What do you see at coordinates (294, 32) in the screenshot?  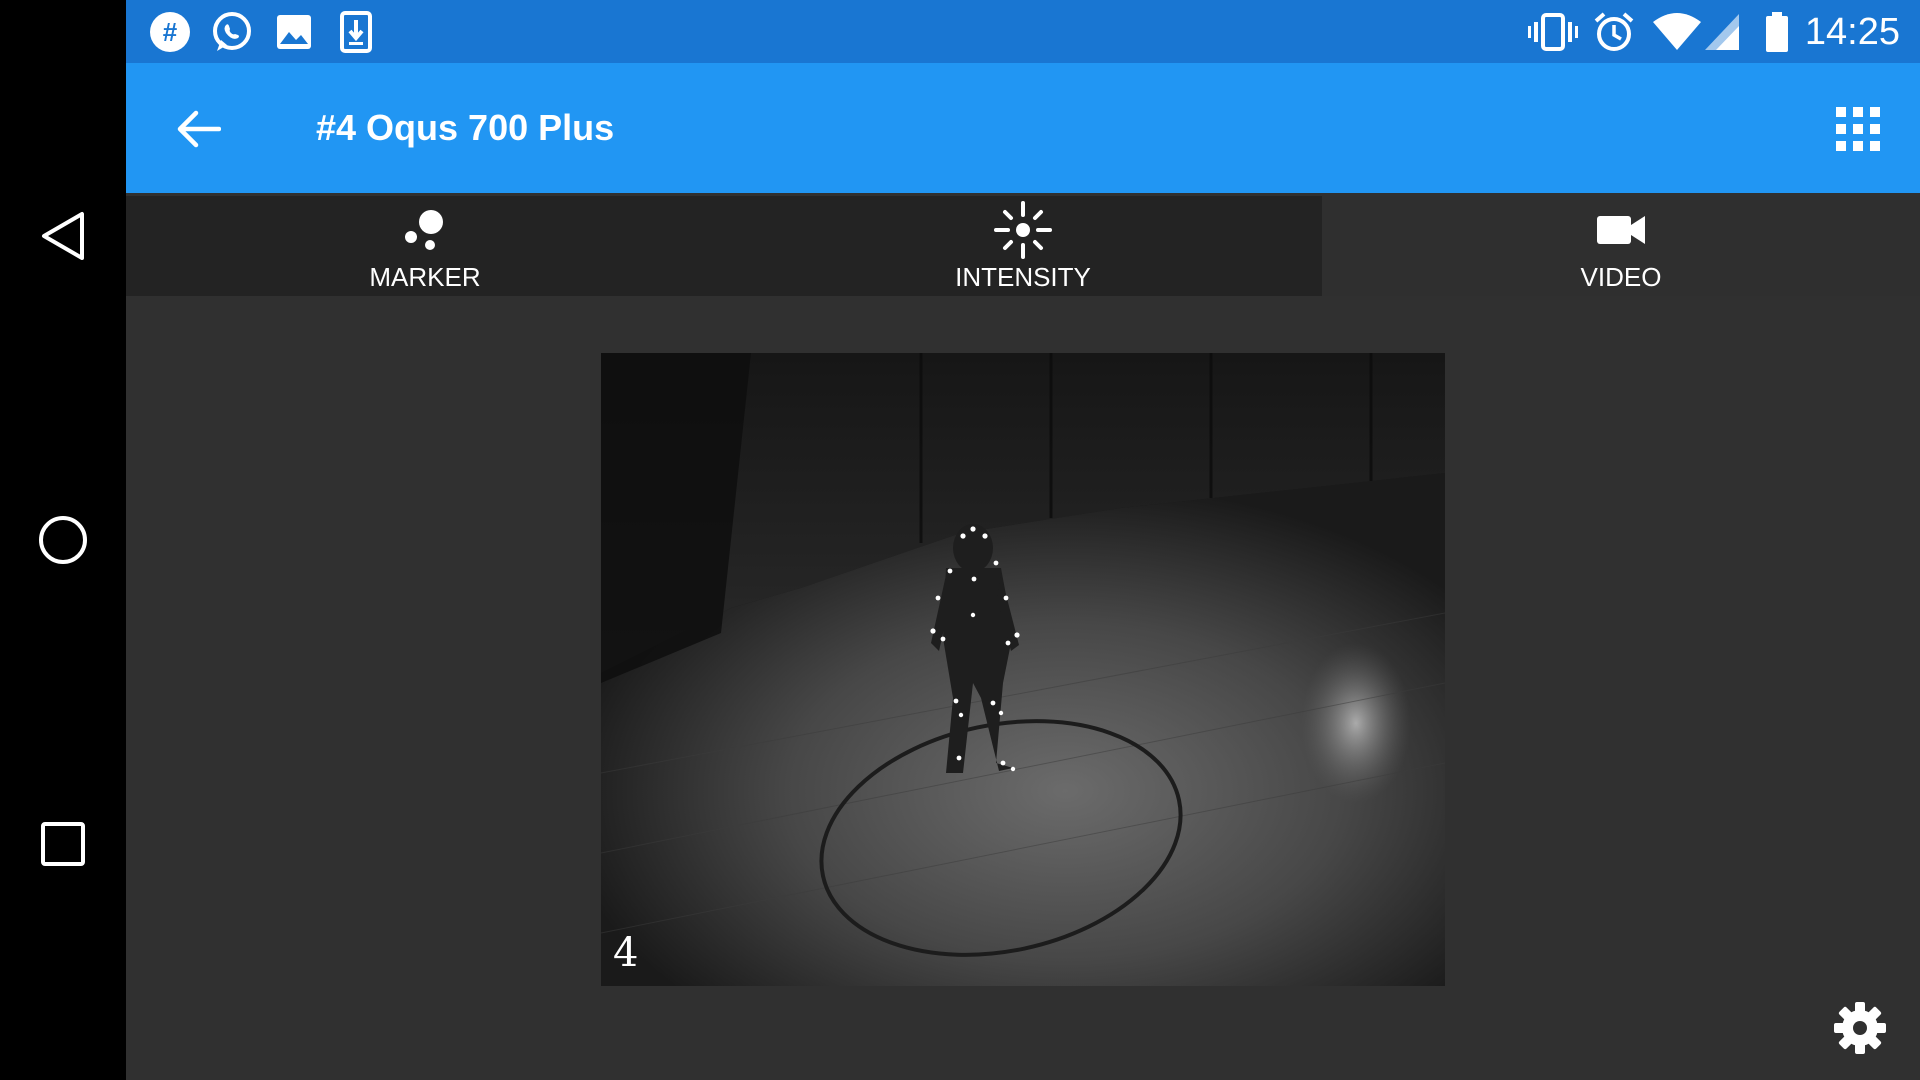 I see `gallery-icon` at bounding box center [294, 32].